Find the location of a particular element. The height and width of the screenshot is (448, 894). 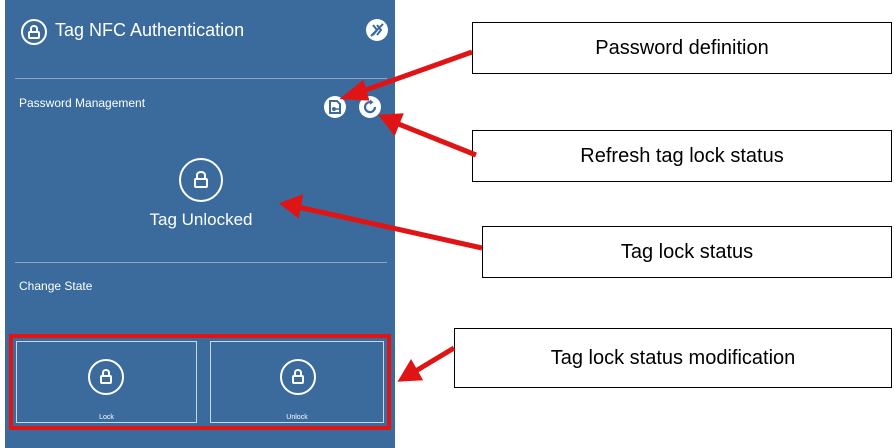

arrow-modification is located at coordinates (434, 360).